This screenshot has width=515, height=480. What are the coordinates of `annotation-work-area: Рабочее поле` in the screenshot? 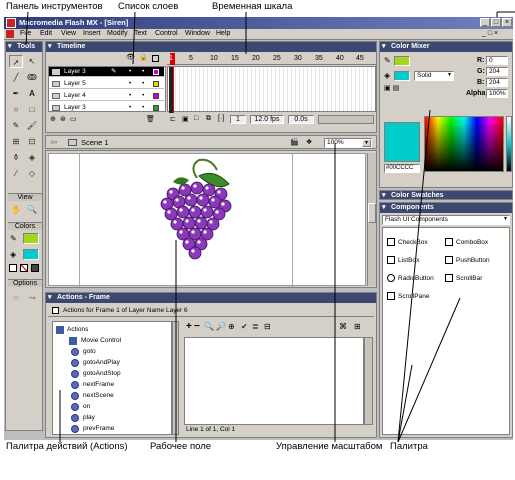 It's located at (181, 446).